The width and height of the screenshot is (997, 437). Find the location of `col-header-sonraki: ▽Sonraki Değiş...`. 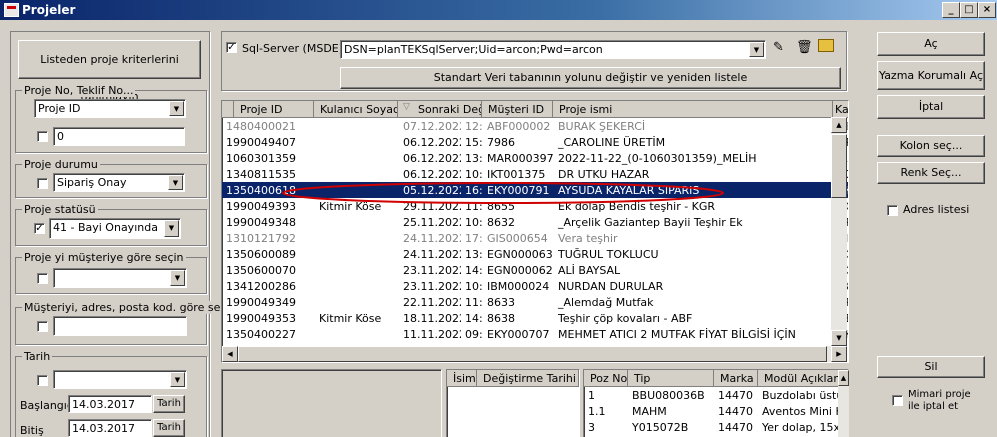

col-header-sonraki: ▽Sonraki Değiş... is located at coordinates (440, 109).